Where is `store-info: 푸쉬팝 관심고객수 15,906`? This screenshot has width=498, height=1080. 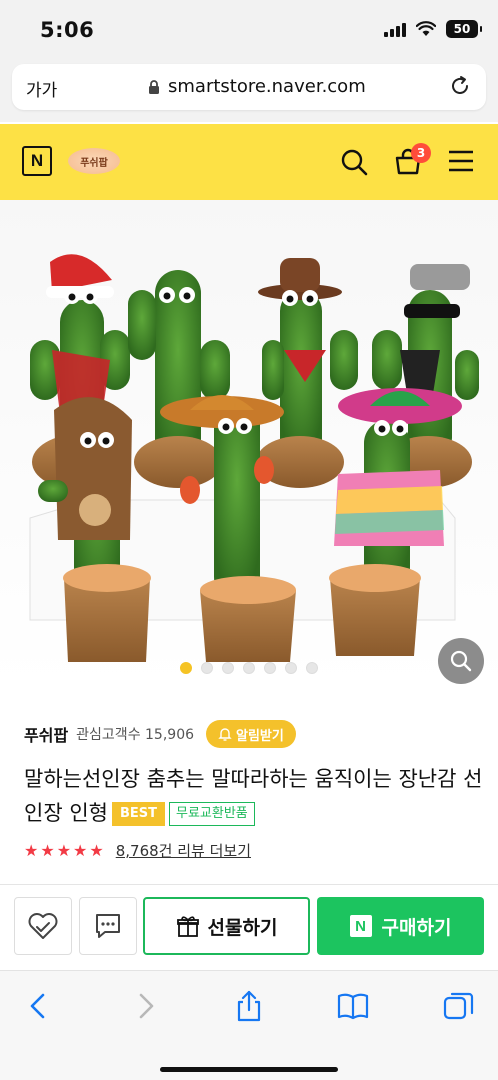
store-info: 푸쉬팝 관심고객수 15,906 is located at coordinates (109, 734).